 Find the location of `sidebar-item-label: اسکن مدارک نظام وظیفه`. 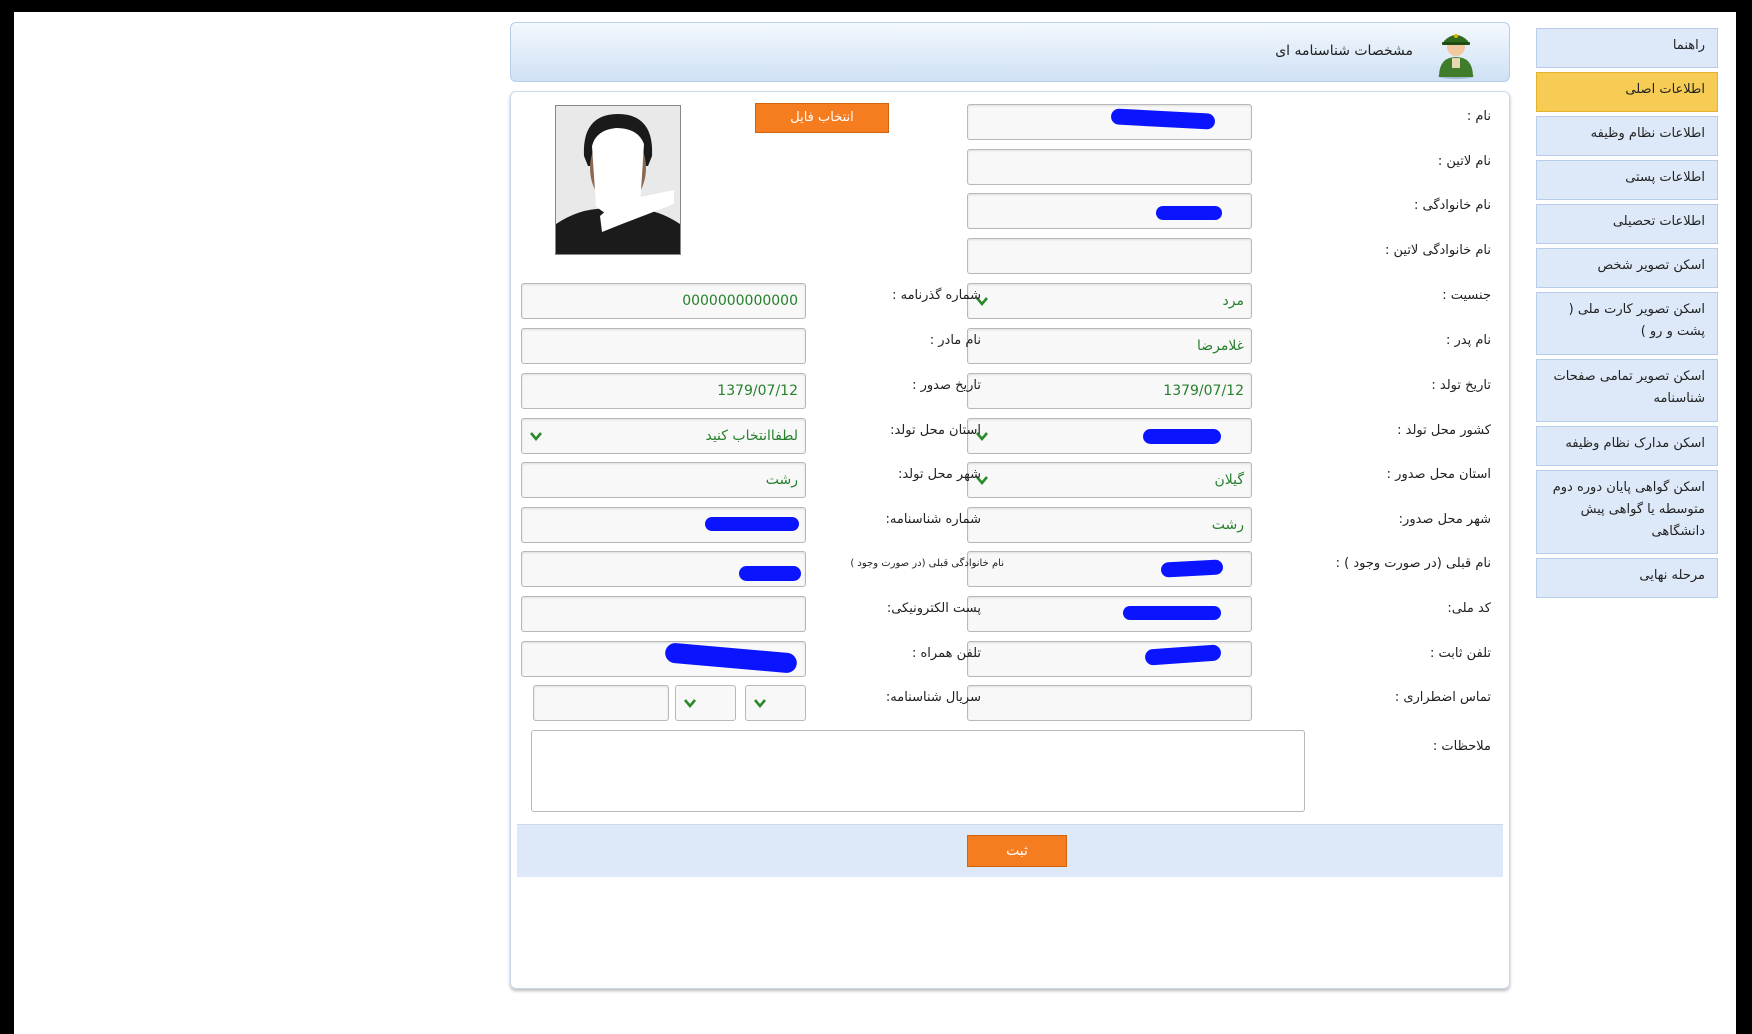

sidebar-item-label: اسکن مدارک نظام وظیفه is located at coordinates (1635, 443).